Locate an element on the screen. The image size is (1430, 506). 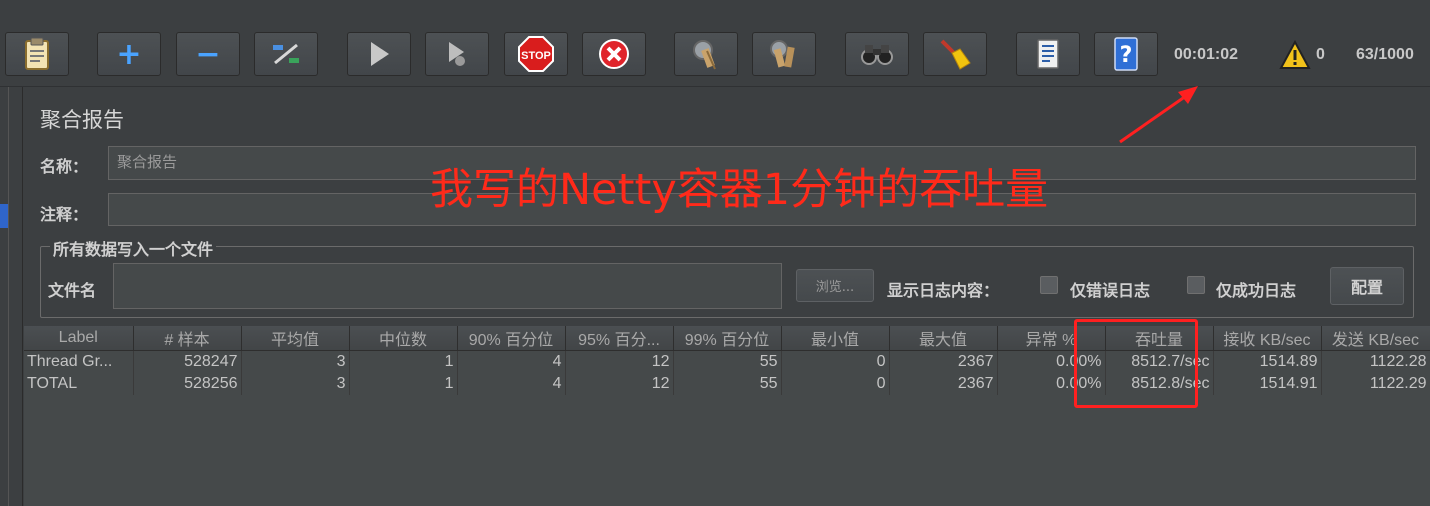
column-header-max: 最大值 is located at coordinates (943, 338).